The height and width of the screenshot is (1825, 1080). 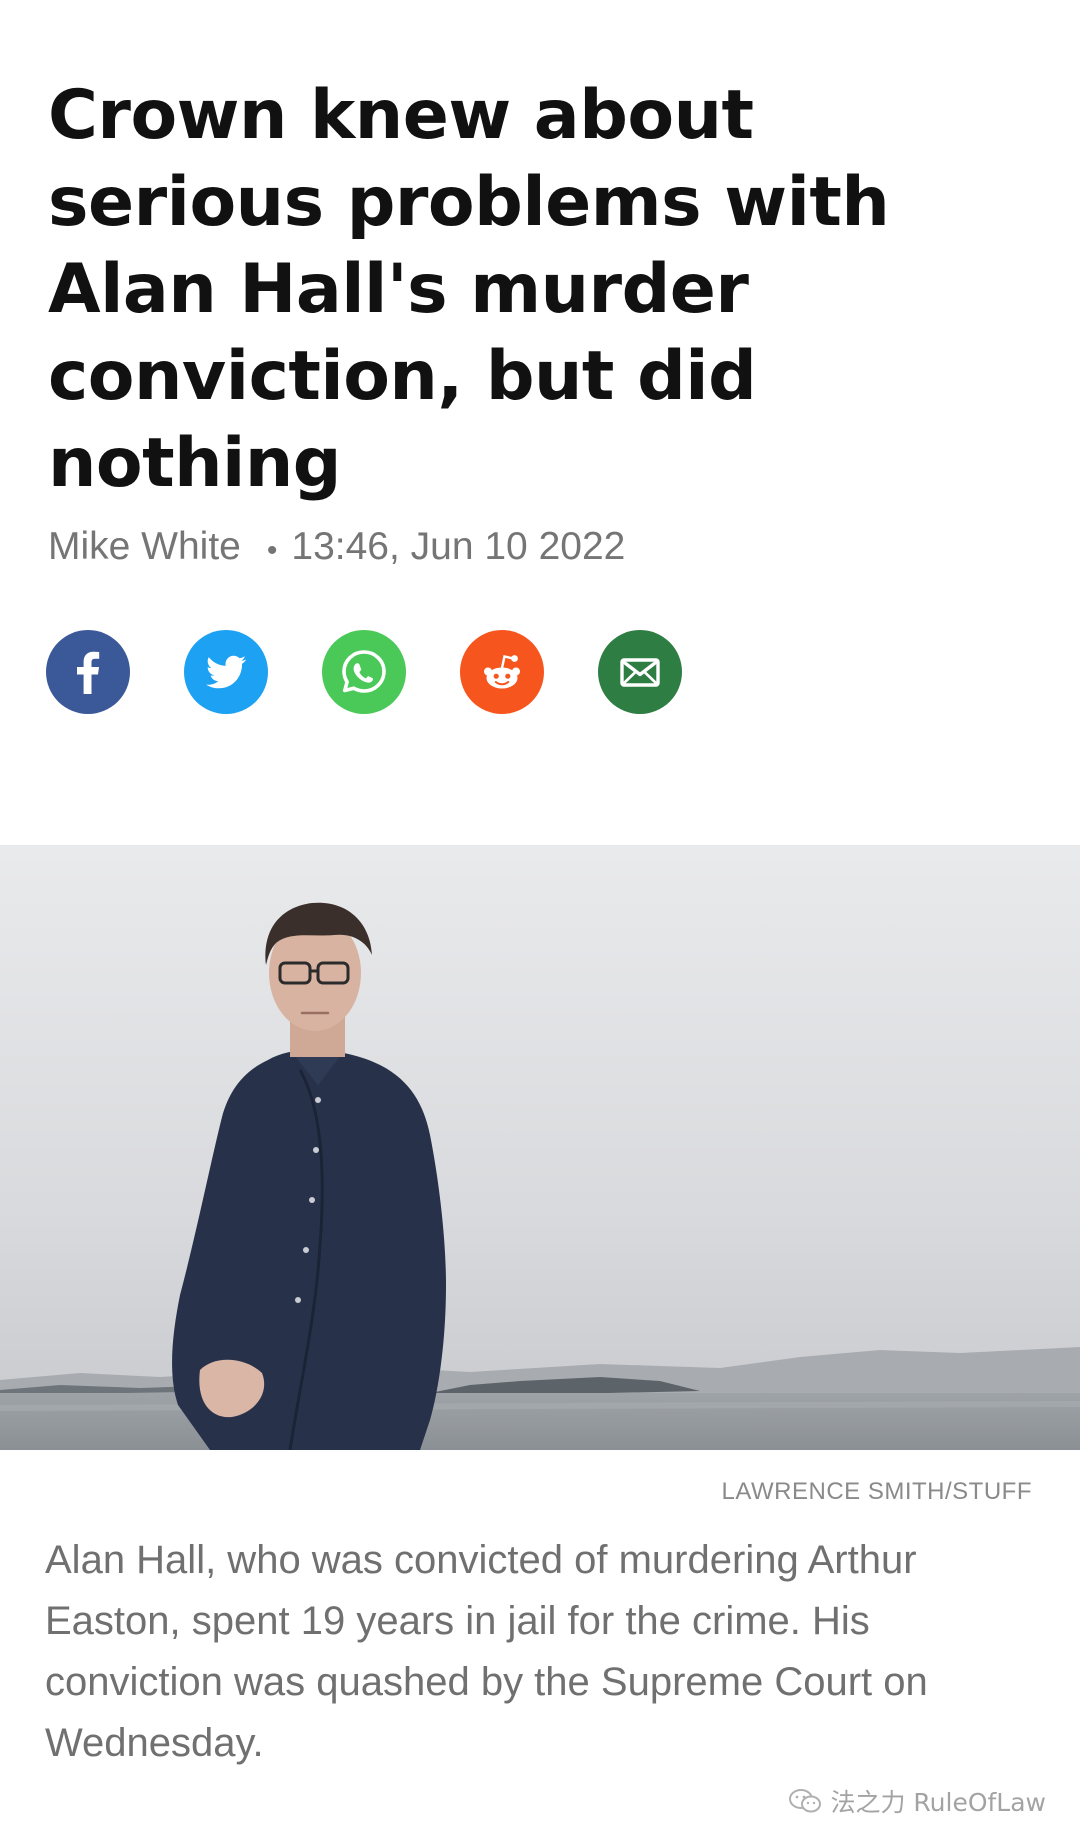 I want to click on watermark-text: 法之力 RuleOfLaw, so click(x=938, y=1802).